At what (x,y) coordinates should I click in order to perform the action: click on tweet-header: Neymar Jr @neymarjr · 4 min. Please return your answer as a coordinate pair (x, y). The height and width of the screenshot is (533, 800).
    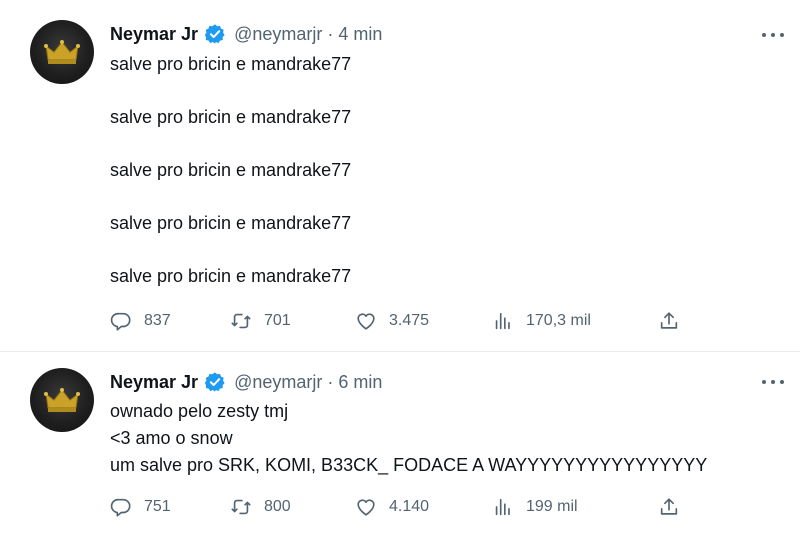
    Looking at the image, I should click on (246, 34).